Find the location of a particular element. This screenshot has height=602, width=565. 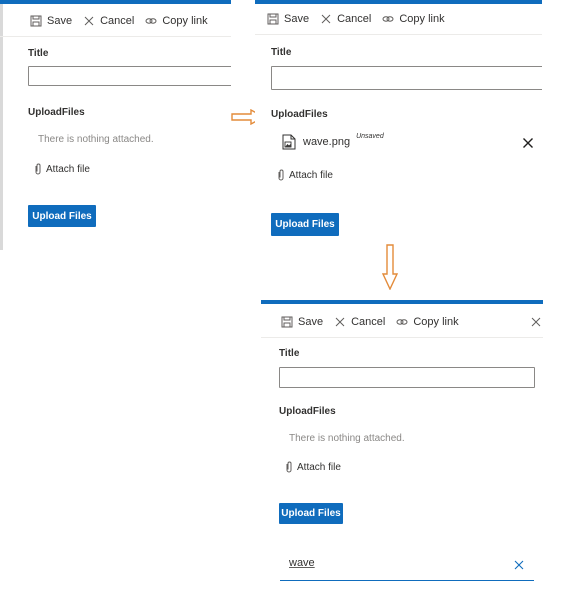

unsaved-status: Unsaved is located at coordinates (370, 136).